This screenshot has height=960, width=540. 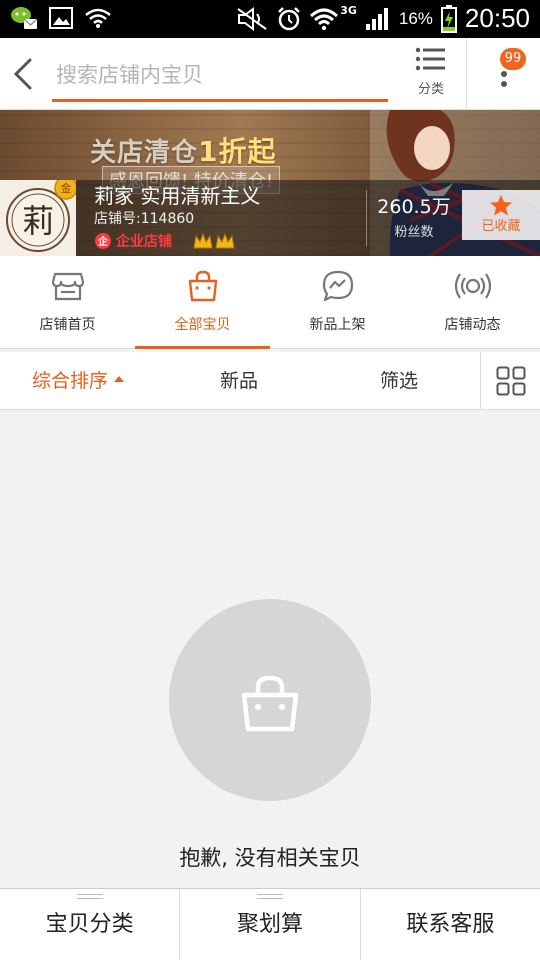 I want to click on shop-logo-char: 莉, so click(x=38, y=221).